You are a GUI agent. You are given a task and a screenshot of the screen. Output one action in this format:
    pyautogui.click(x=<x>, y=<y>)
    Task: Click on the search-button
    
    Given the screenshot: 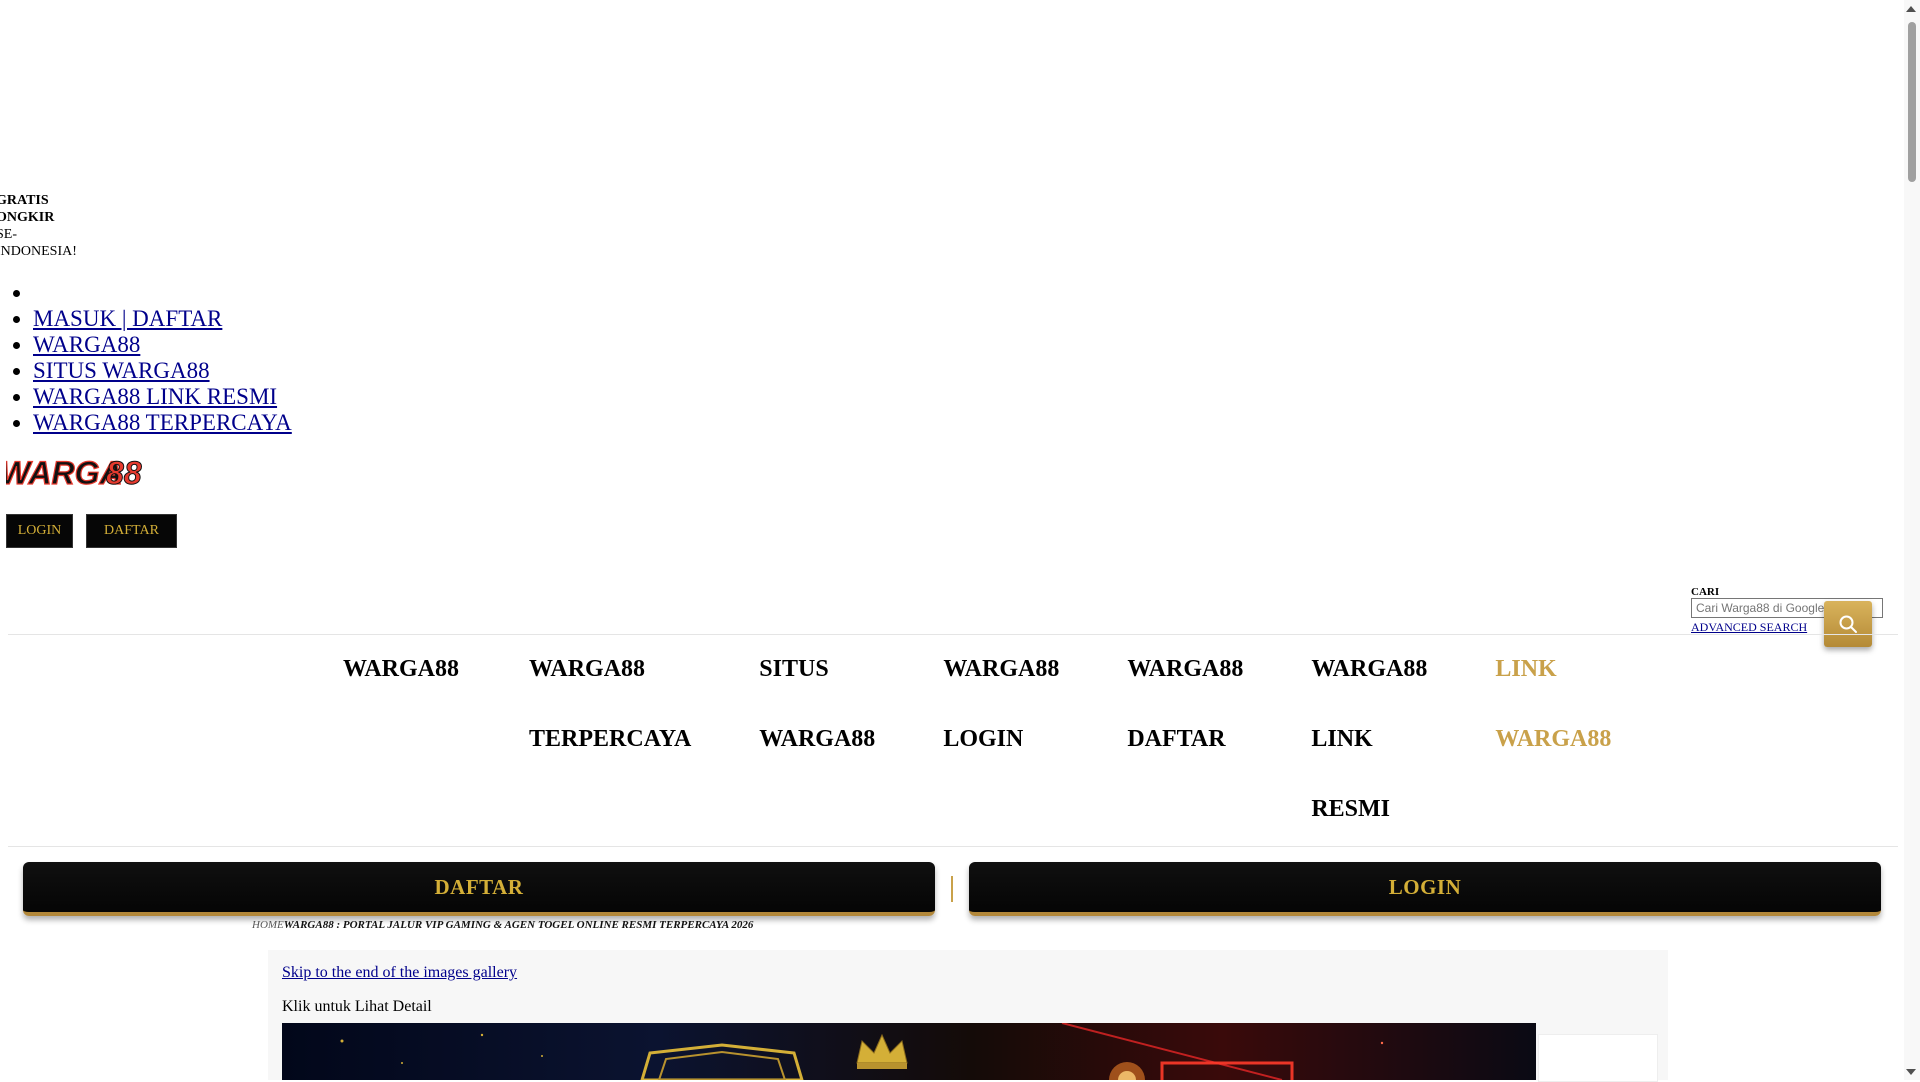 What is the action you would take?
    pyautogui.click(x=1848, y=624)
    